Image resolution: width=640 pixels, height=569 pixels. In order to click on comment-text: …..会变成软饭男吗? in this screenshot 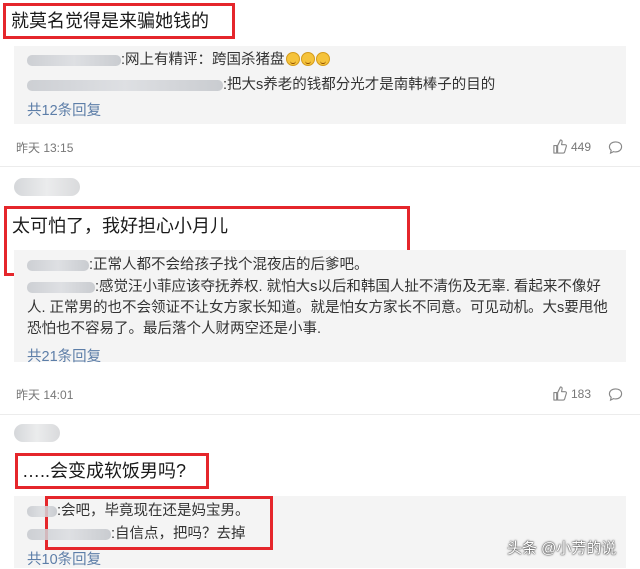, I will do `click(104, 471)`.